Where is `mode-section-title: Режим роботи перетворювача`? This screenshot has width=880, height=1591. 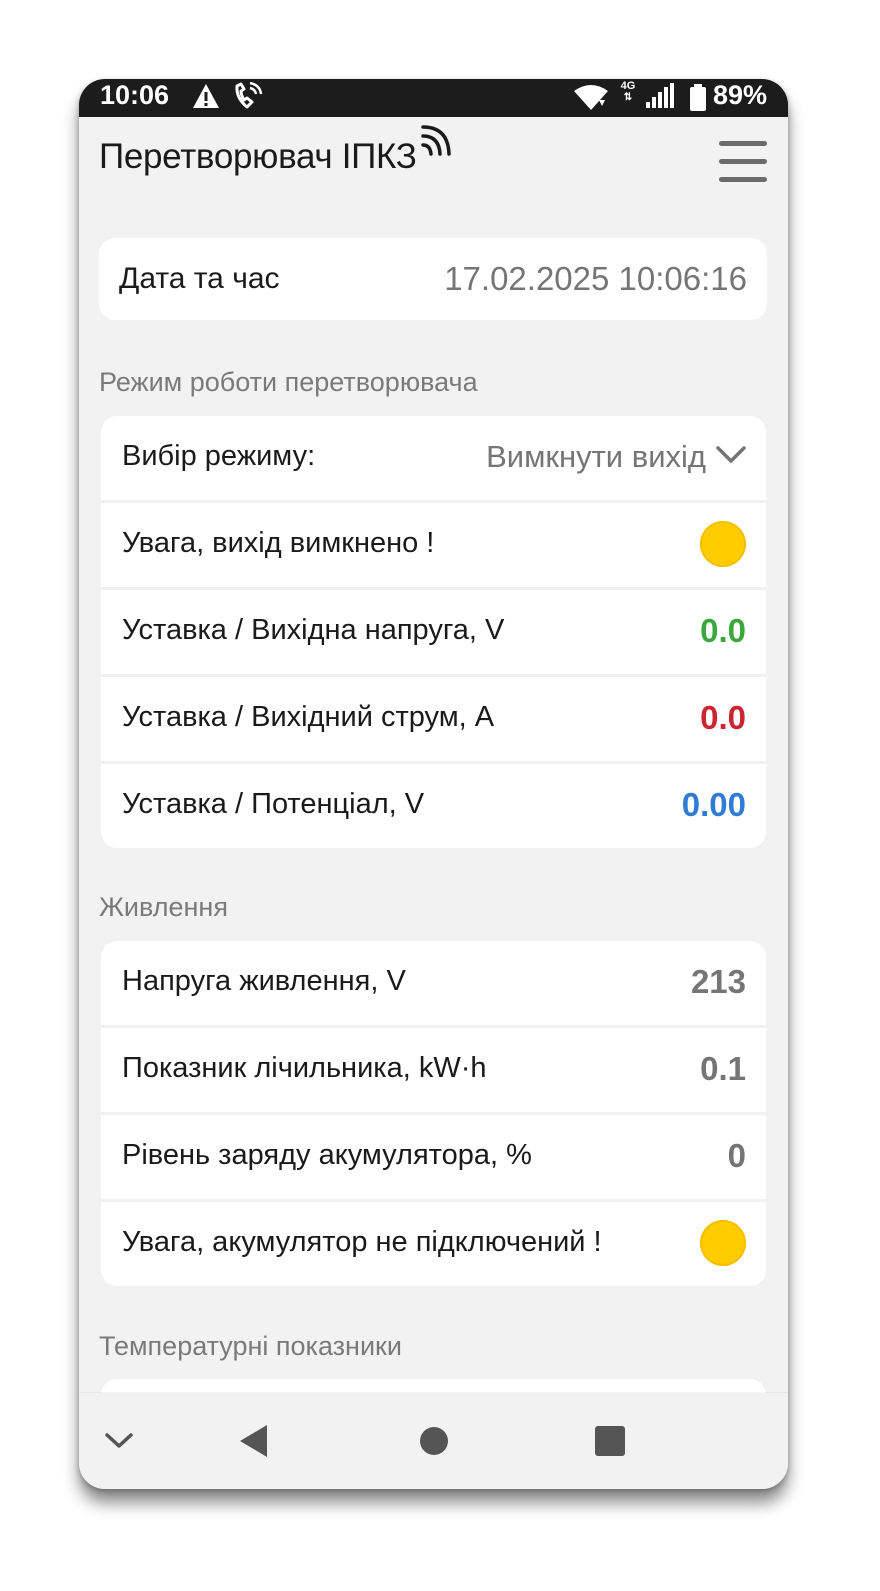
mode-section-title: Режим роботи перетворювача is located at coordinates (288, 382).